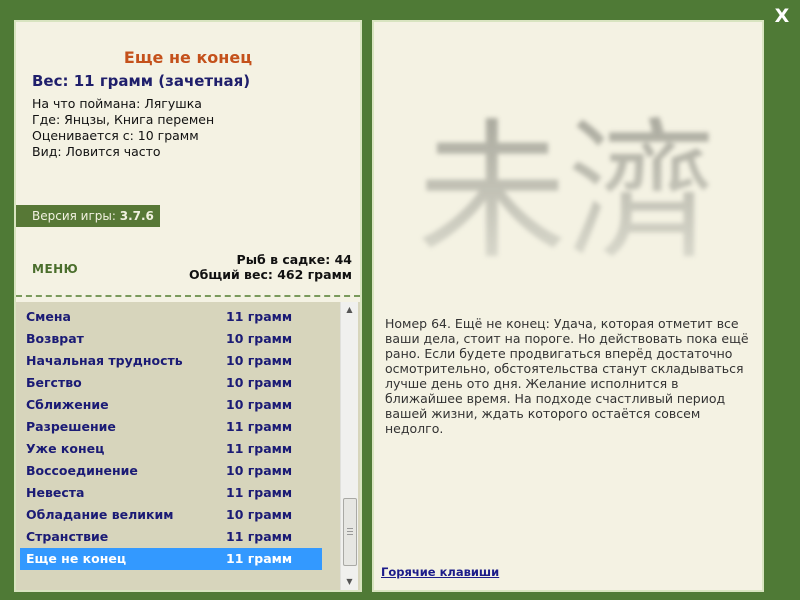 This screenshot has width=800, height=600. Describe the element at coordinates (67, 404) in the screenshot. I see `fish-list-item-name: Сближение` at that location.